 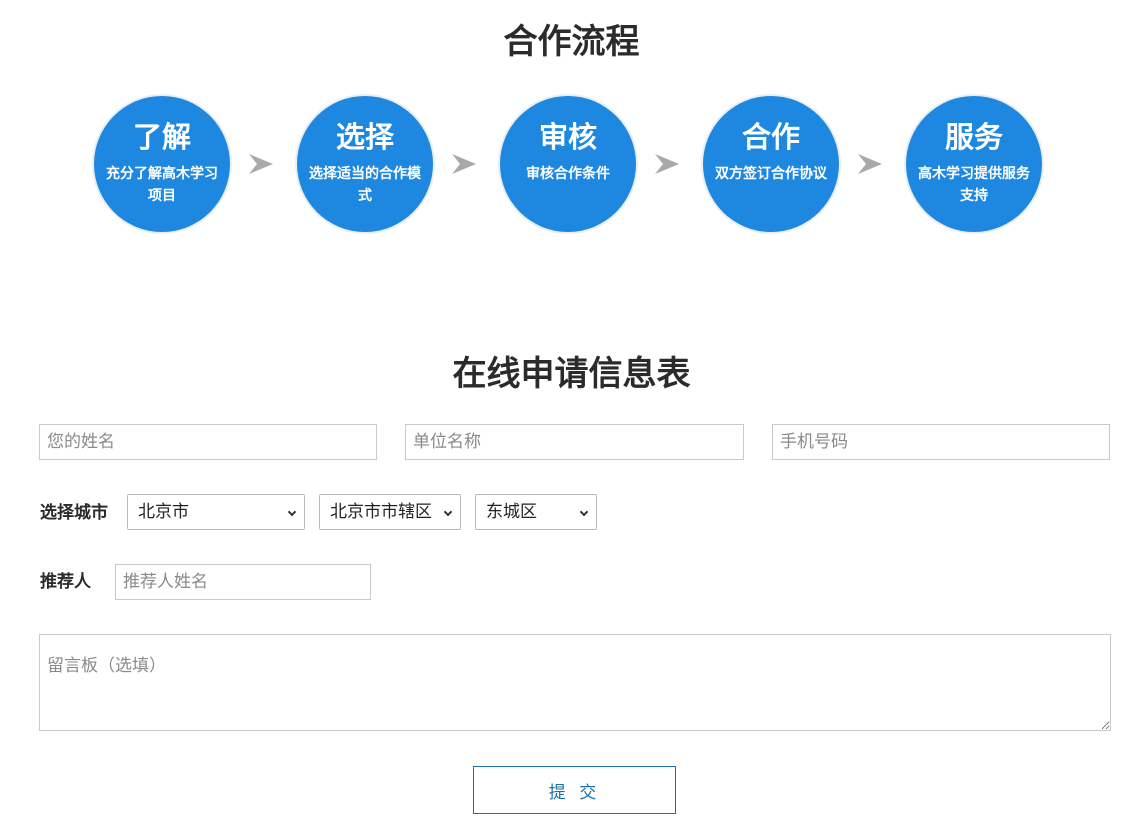 What do you see at coordinates (568, 174) in the screenshot?
I see `step-description: 审核合作条件` at bounding box center [568, 174].